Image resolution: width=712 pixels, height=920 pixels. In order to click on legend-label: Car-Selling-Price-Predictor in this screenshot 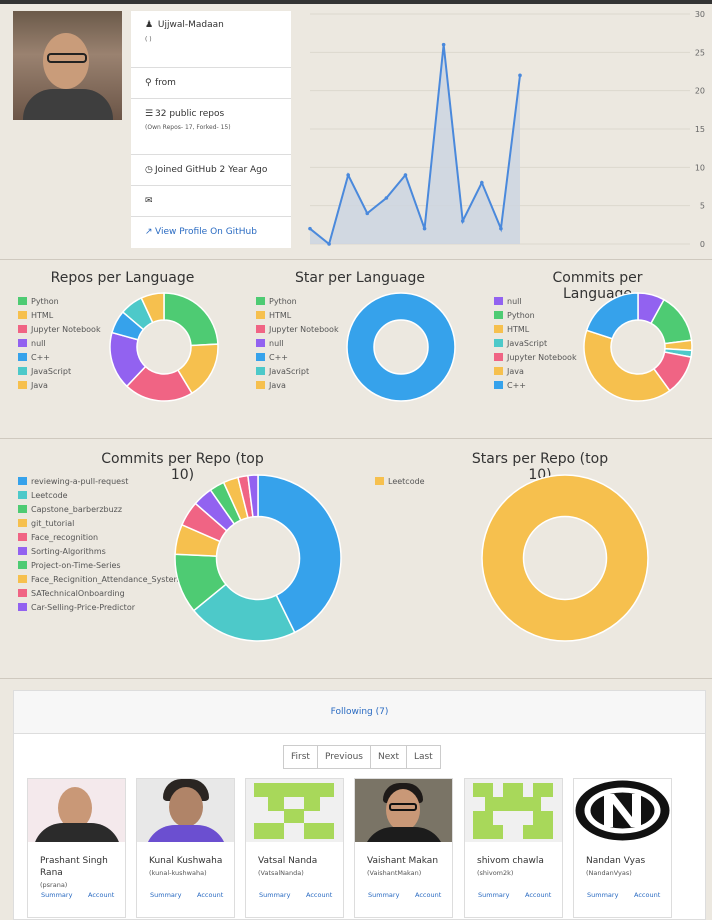, I will do `click(83, 607)`.